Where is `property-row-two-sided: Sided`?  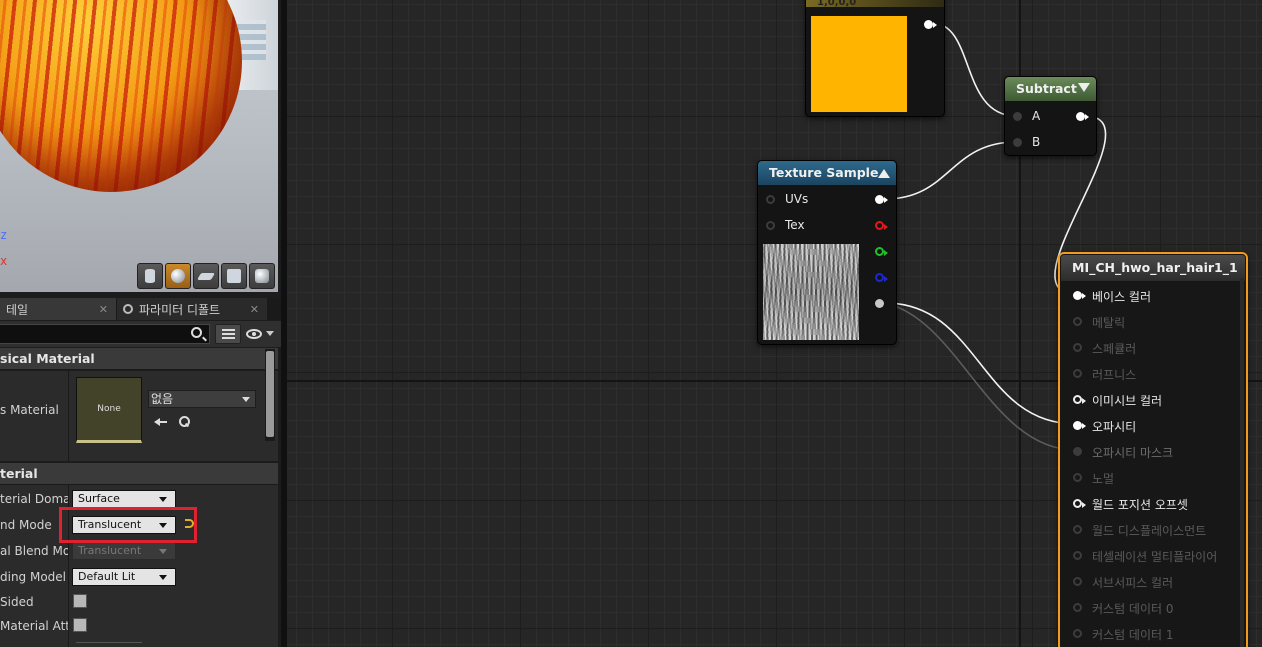 property-row-two-sided: Sided is located at coordinates (139, 602).